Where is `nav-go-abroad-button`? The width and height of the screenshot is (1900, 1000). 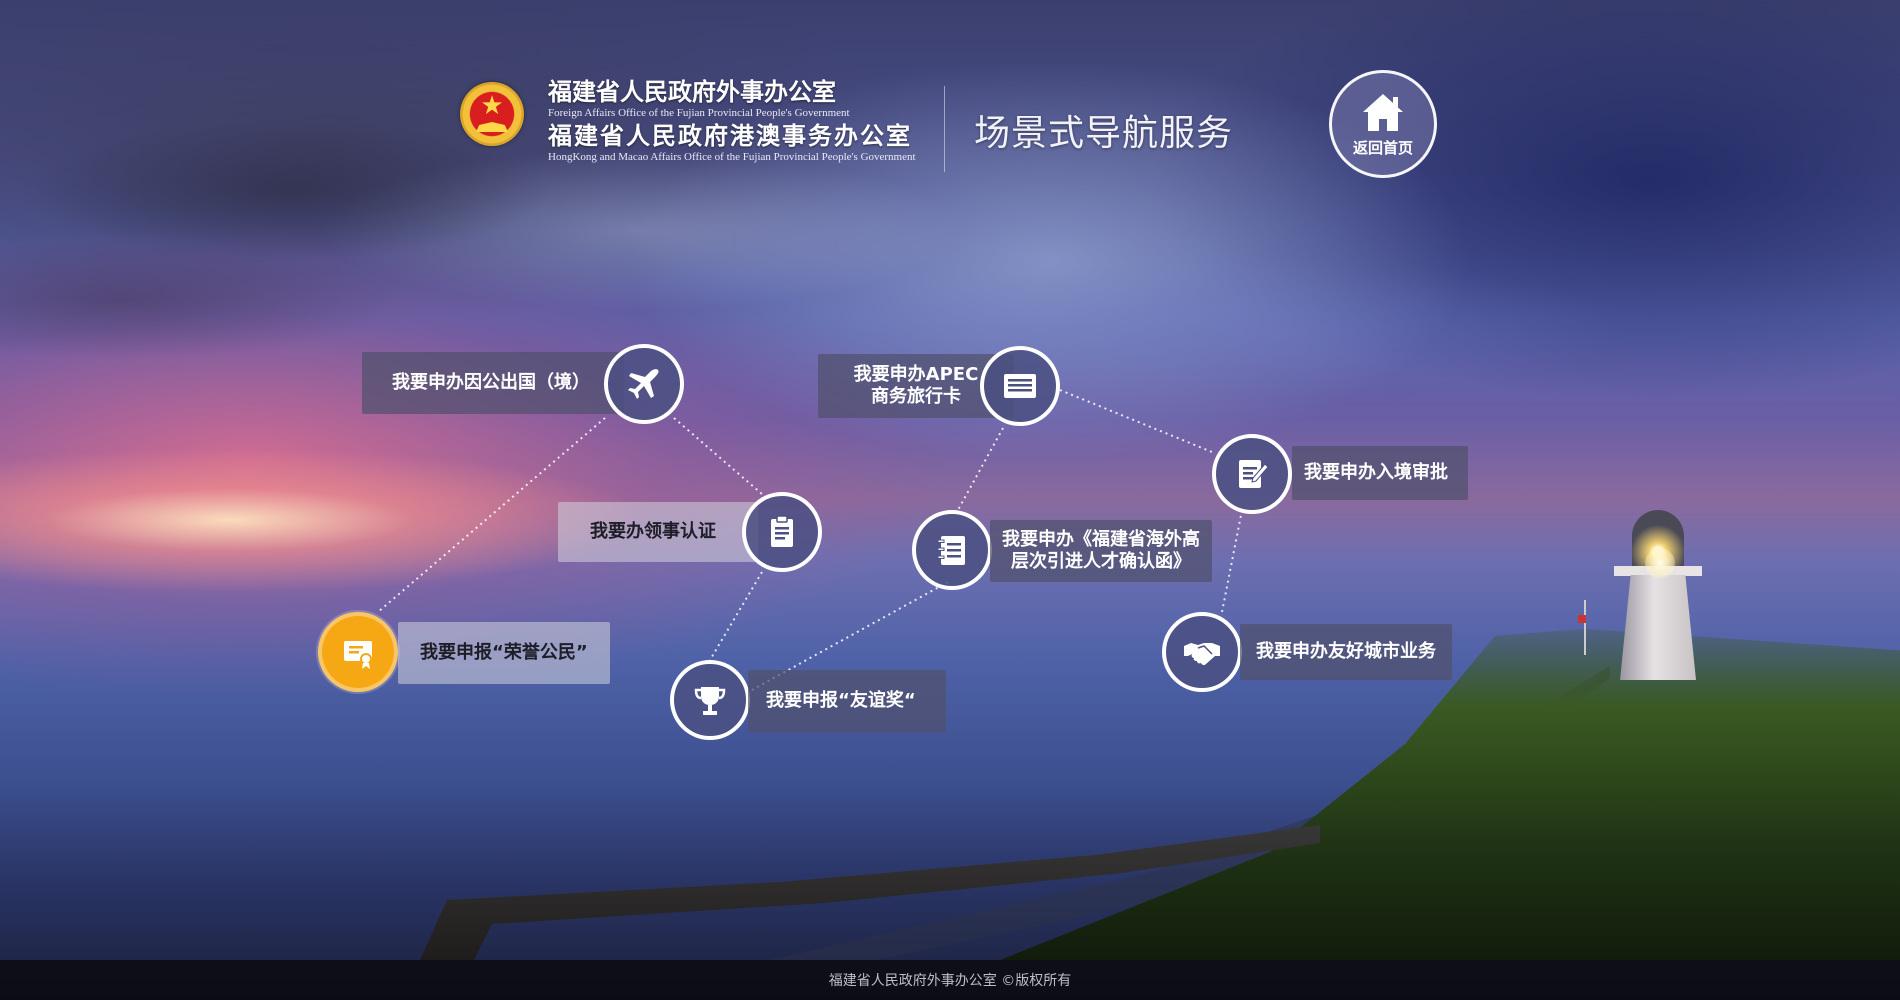
nav-go-abroad-button is located at coordinates (644, 384).